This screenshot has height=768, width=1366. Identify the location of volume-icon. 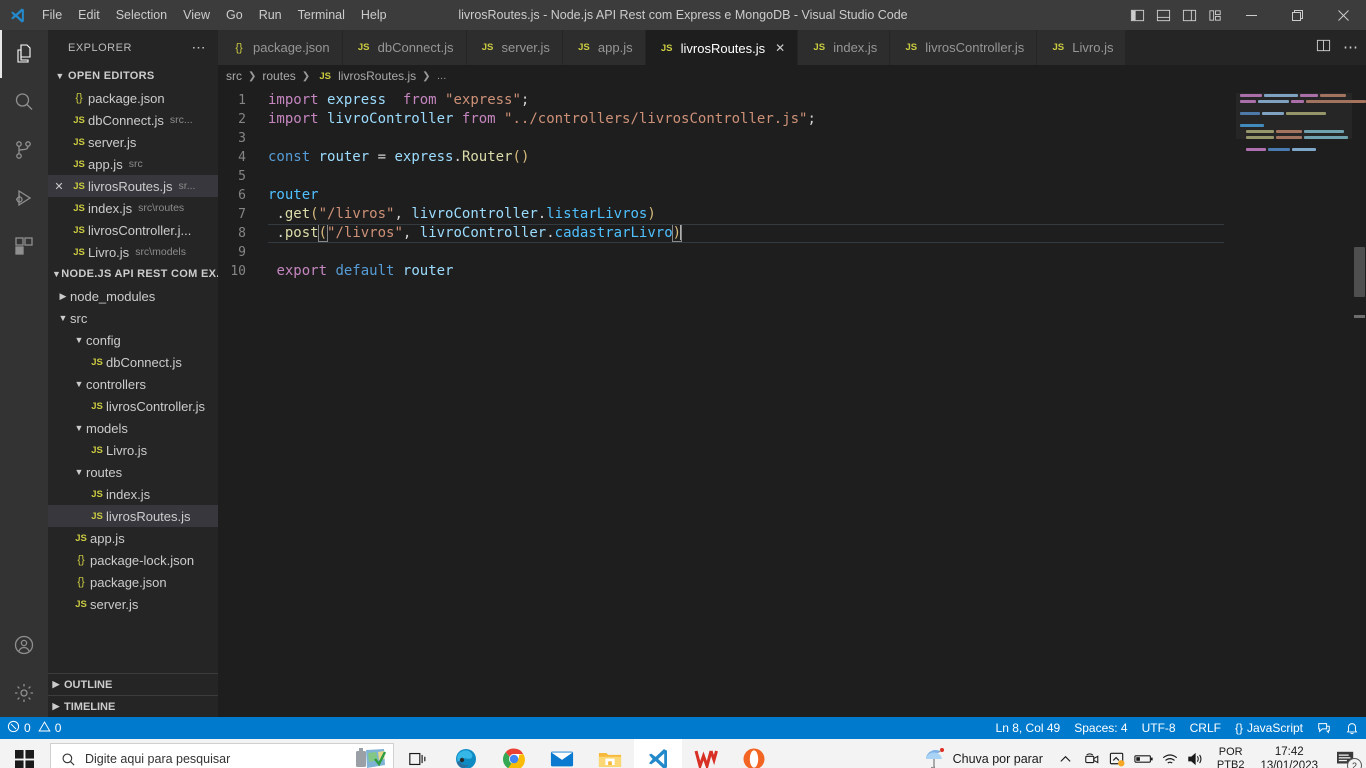
(1196, 753).